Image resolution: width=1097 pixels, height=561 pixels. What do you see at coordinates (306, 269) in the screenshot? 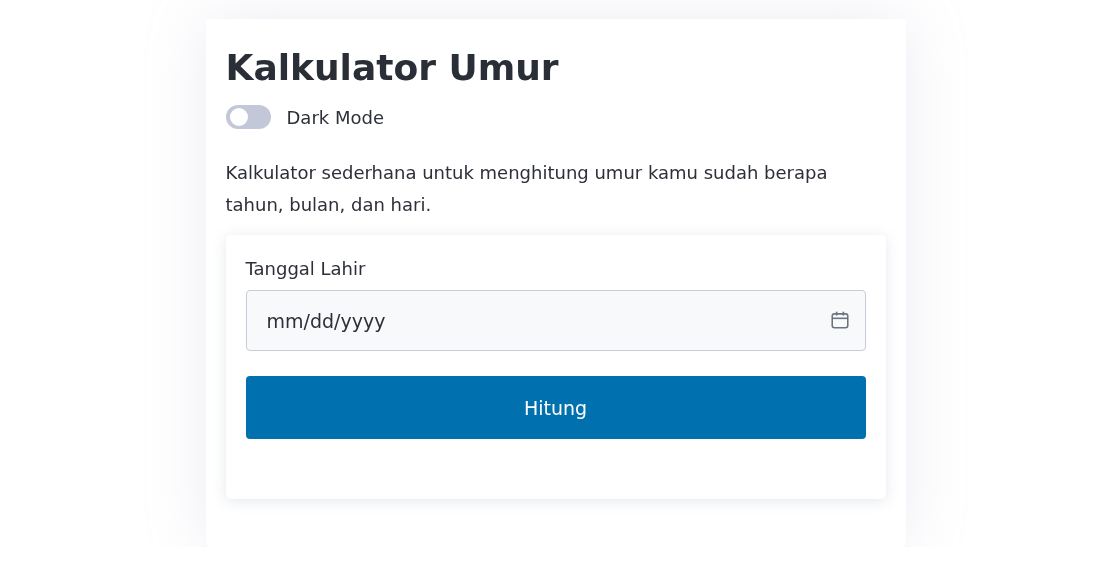
I see `field-label: Tanggal Lahir` at bounding box center [306, 269].